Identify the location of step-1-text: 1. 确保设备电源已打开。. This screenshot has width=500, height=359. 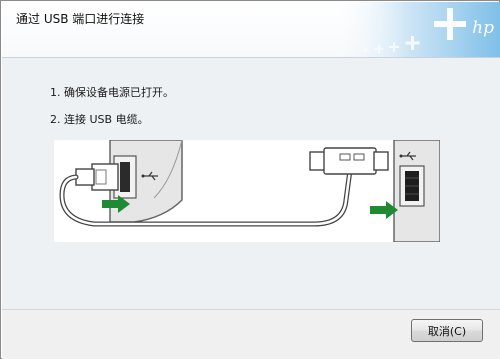
(112, 92).